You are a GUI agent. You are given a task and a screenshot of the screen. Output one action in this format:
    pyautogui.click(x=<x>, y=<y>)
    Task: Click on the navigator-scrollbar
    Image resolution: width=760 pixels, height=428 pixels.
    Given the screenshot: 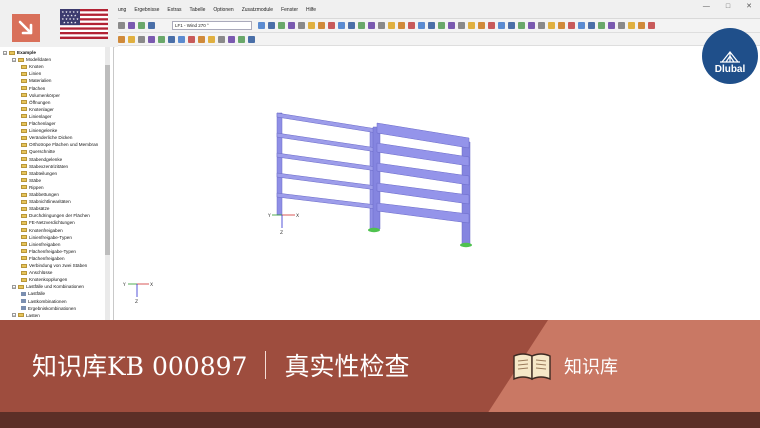 What is the action you would take?
    pyautogui.click(x=107, y=183)
    